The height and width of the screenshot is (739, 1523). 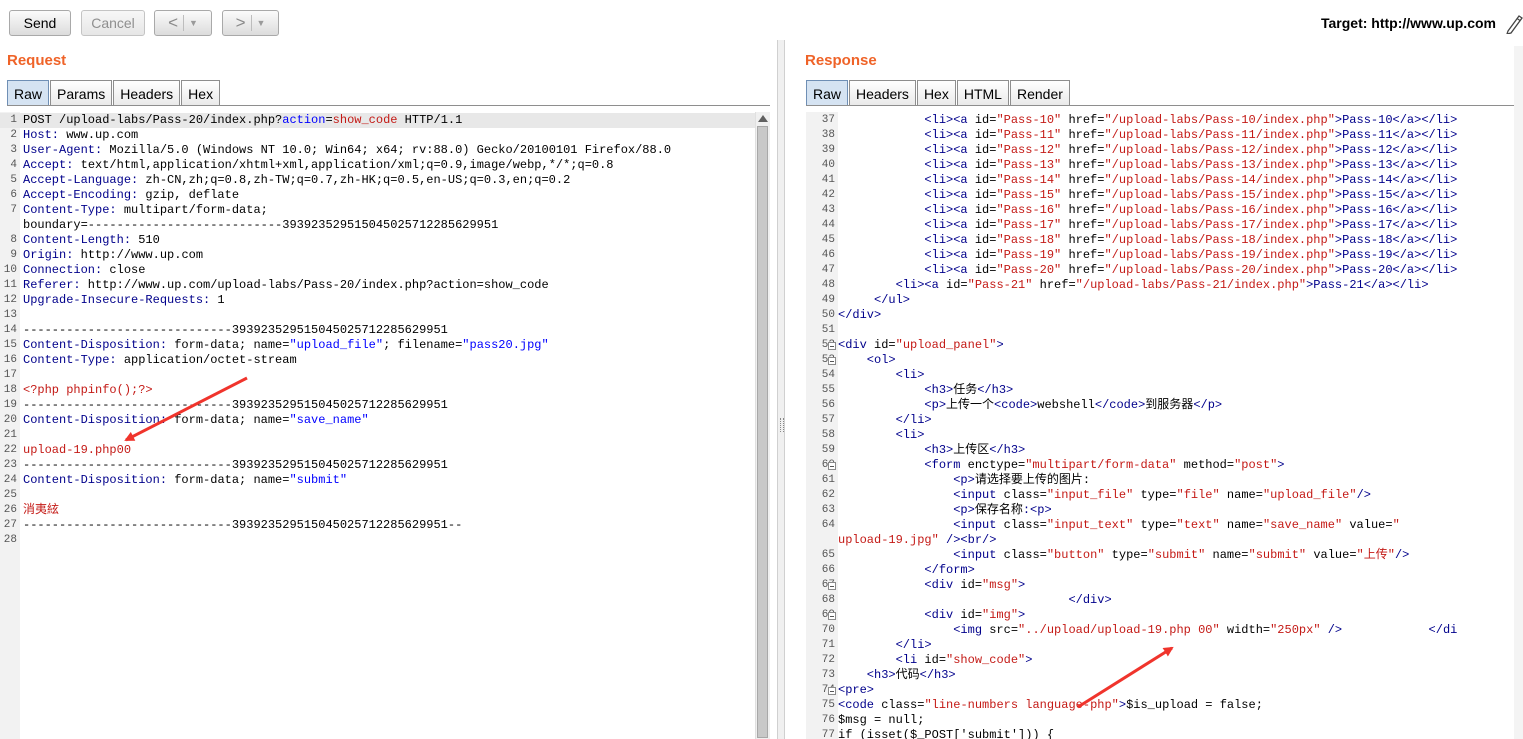 What do you see at coordinates (1125, 677) in the screenshot?
I see `red-arrow-response` at bounding box center [1125, 677].